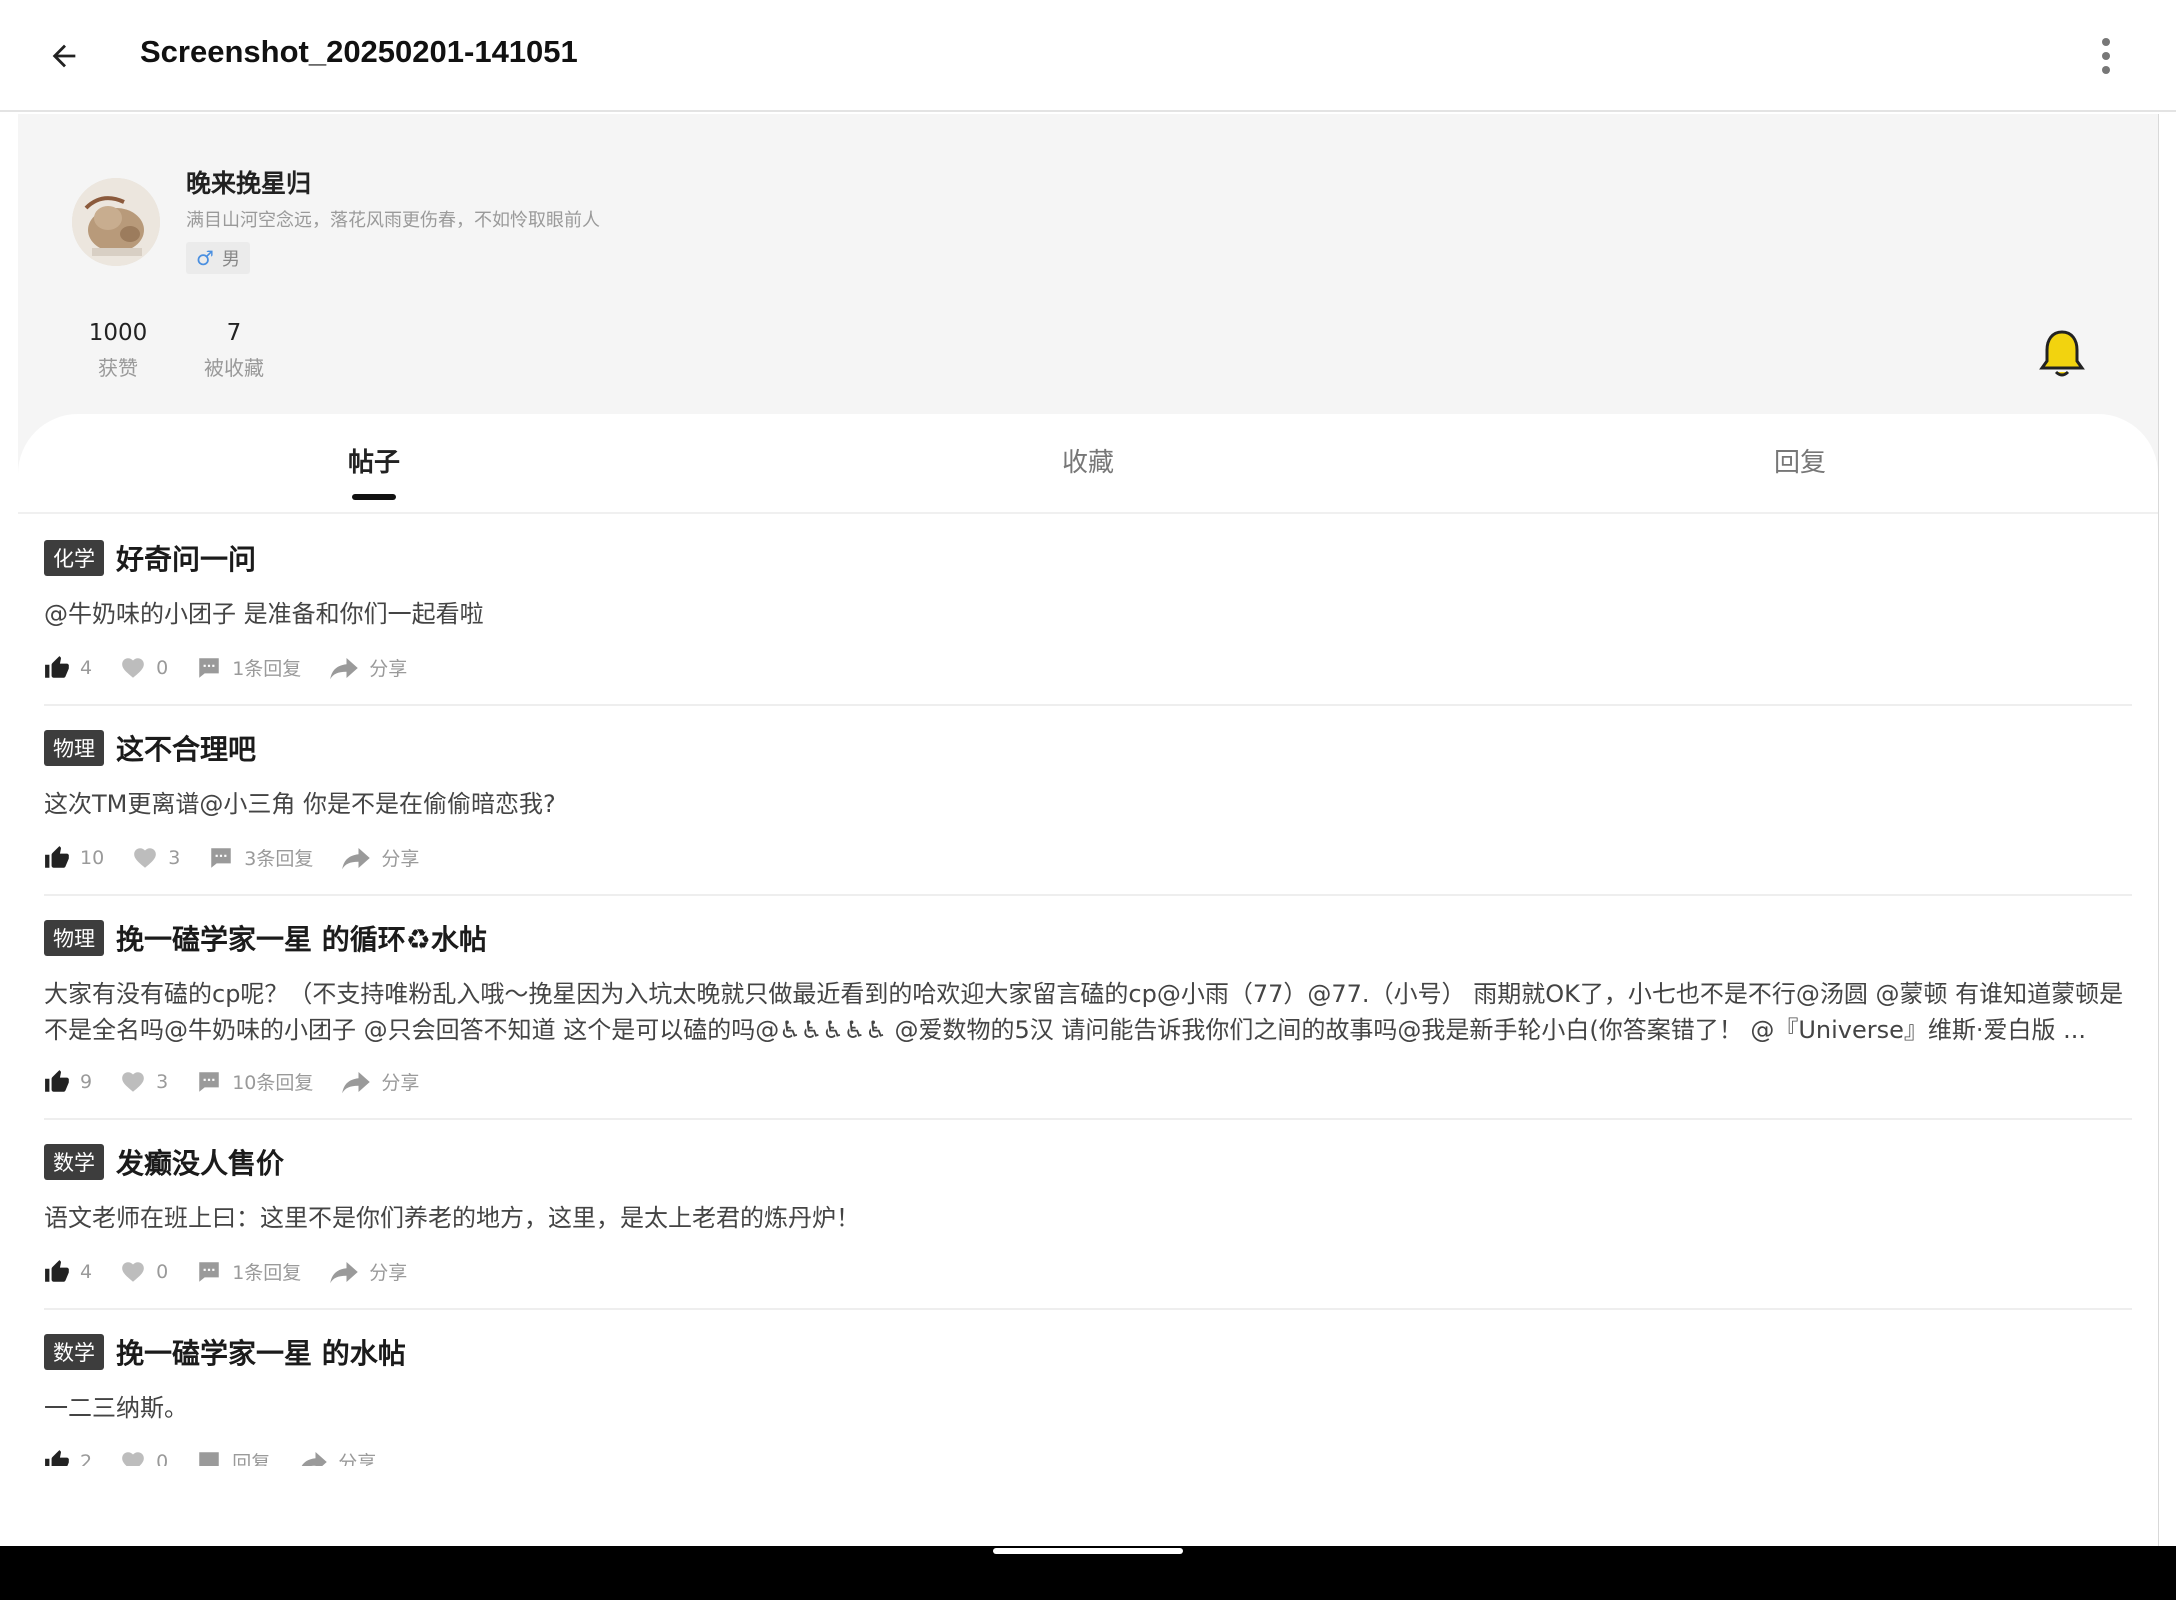 This screenshot has width=2176, height=1600. I want to click on stat-favorited: 7 被收藏, so click(234, 350).